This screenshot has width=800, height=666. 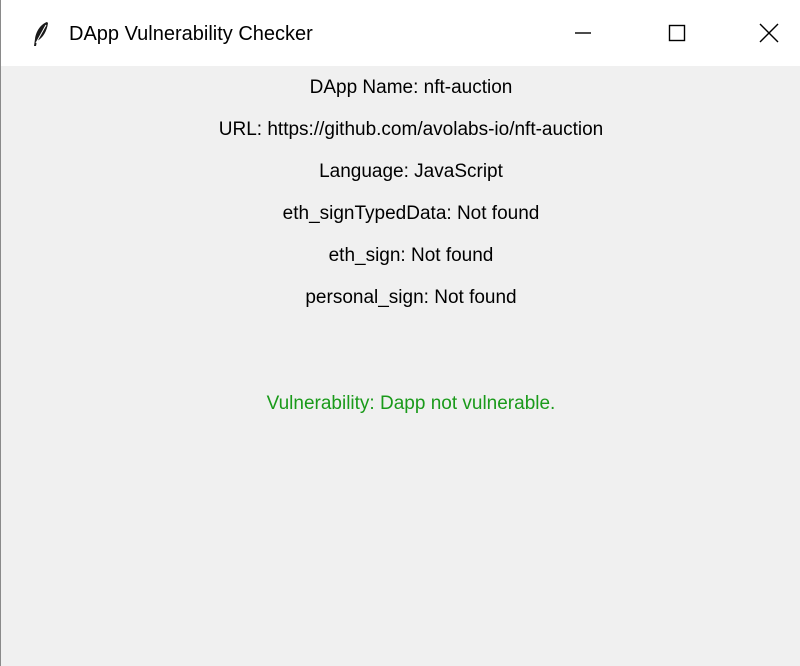 I want to click on title-bar: DApp Vulnerability Checker, so click(x=400, y=33).